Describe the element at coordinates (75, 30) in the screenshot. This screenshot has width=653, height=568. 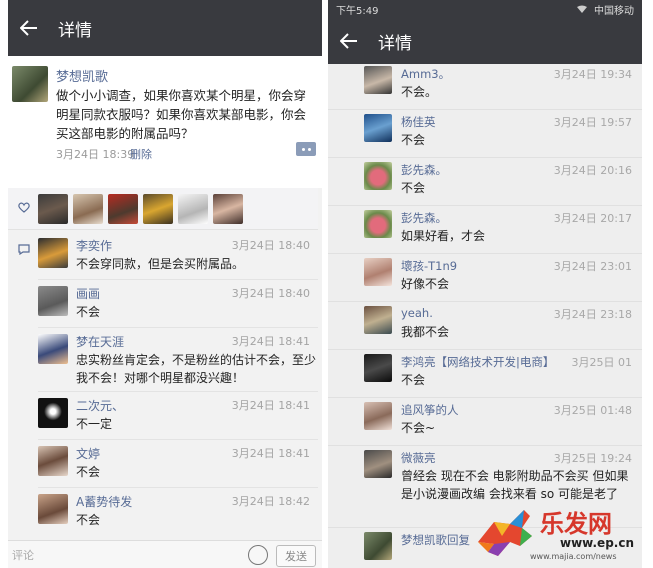
I see `page-title: 详情` at that location.